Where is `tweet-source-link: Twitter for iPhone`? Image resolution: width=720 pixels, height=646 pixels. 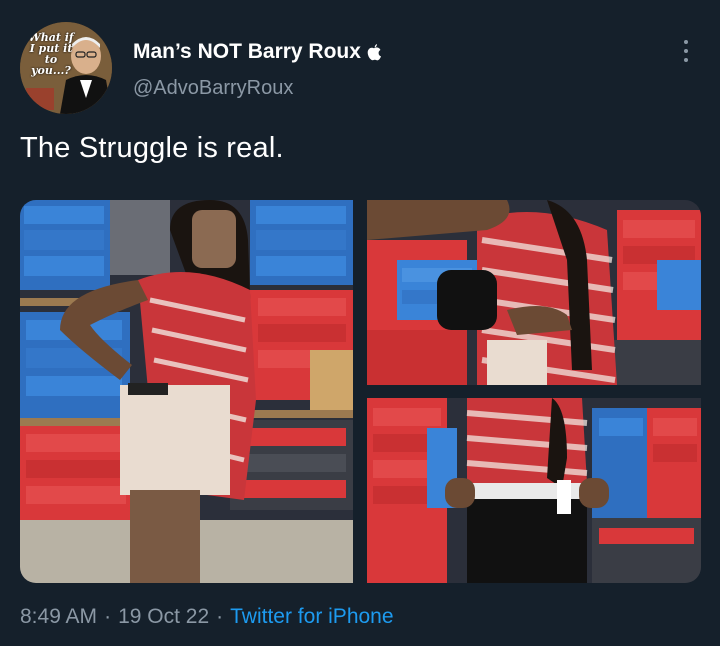 tweet-source-link: Twitter for iPhone is located at coordinates (311, 617).